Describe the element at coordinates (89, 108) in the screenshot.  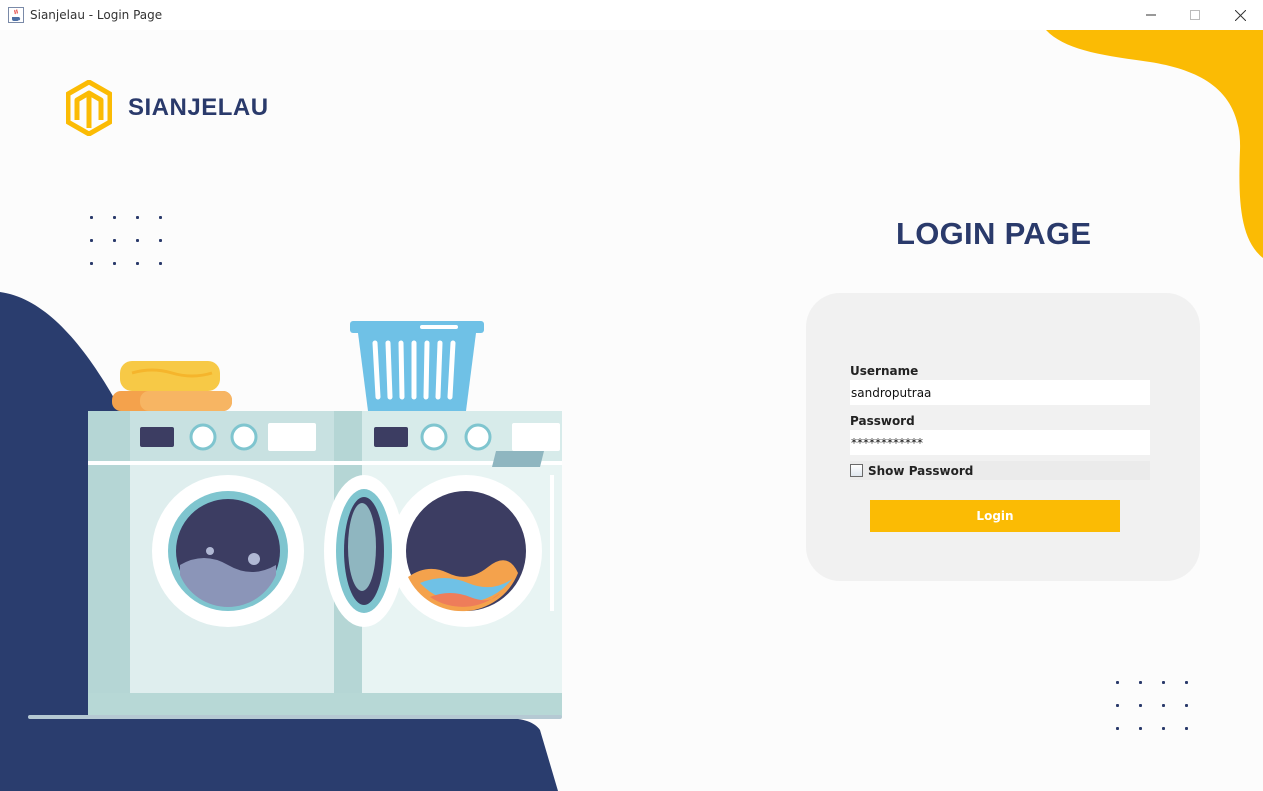
I see `hexagon-m-logo-icon` at that location.